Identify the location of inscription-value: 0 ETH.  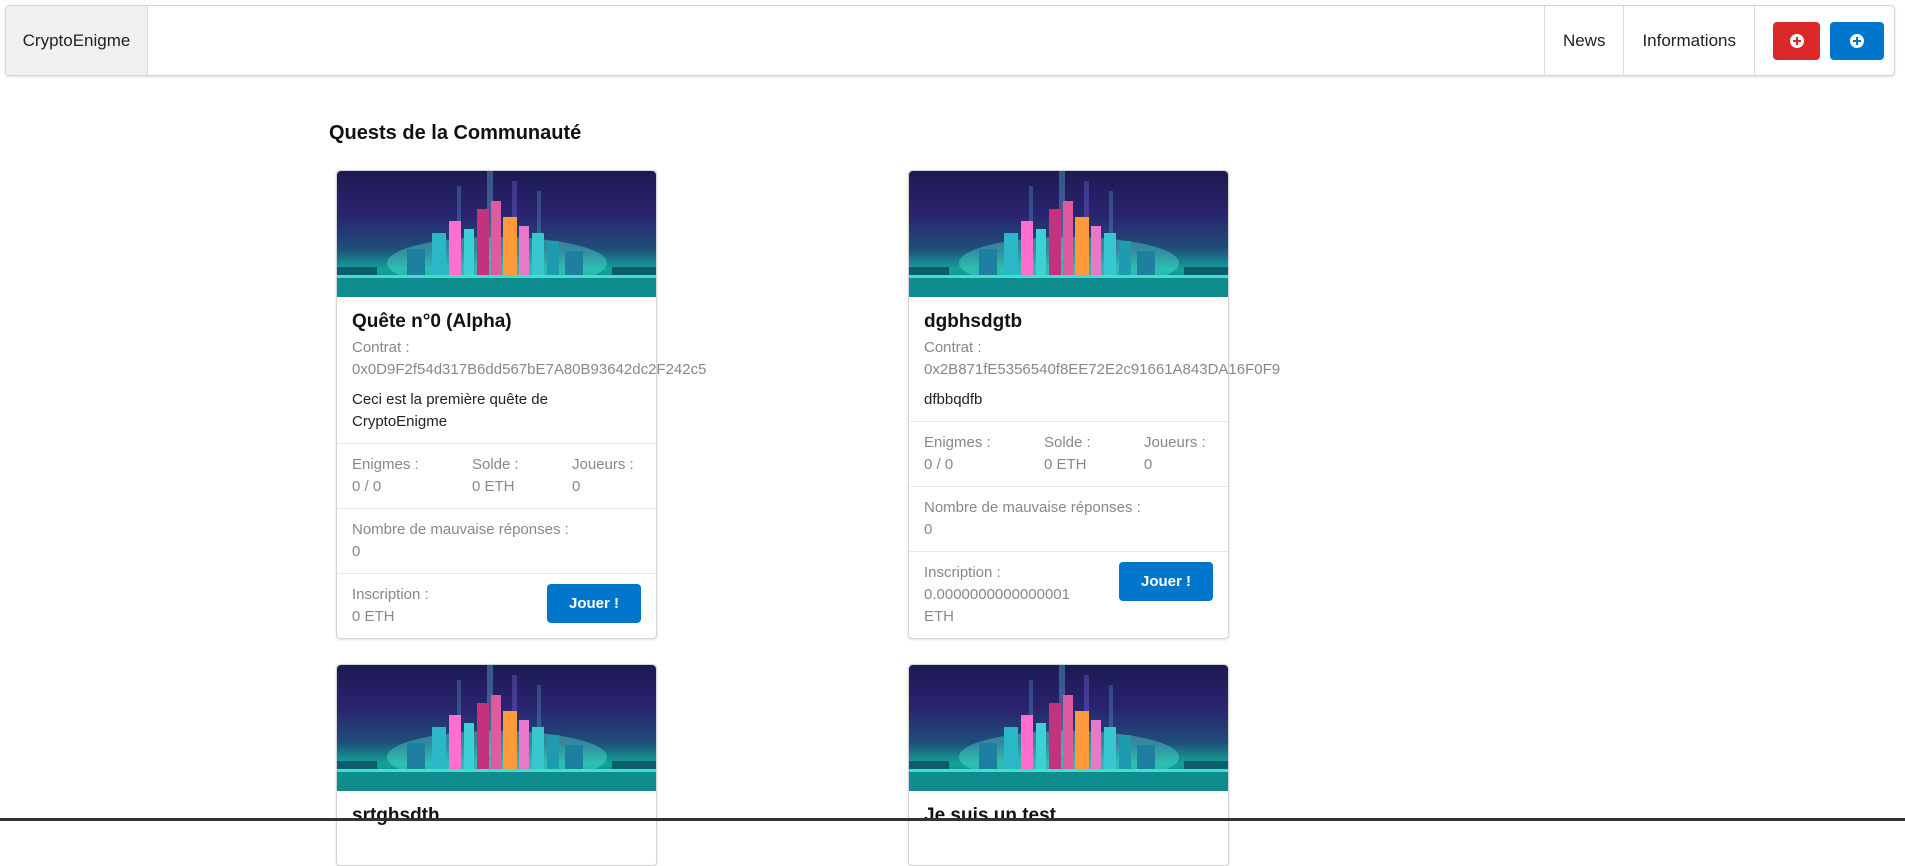
(373, 616).